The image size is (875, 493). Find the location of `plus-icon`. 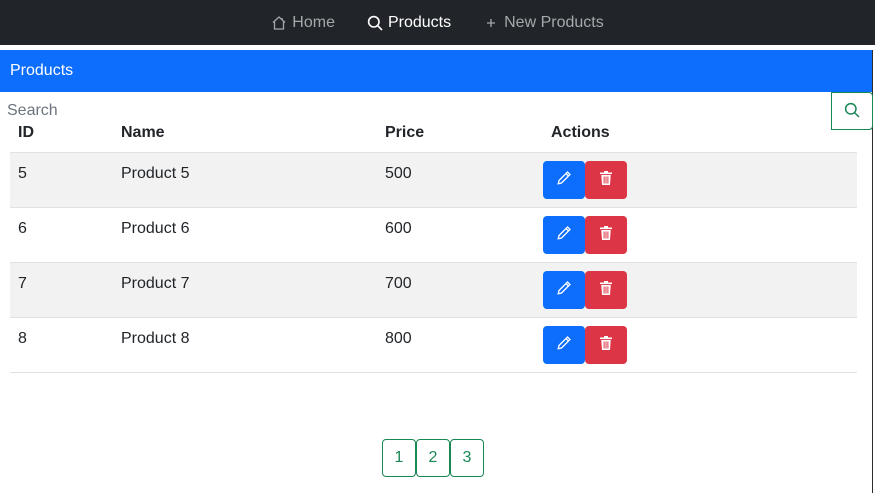

plus-icon is located at coordinates (491, 23).